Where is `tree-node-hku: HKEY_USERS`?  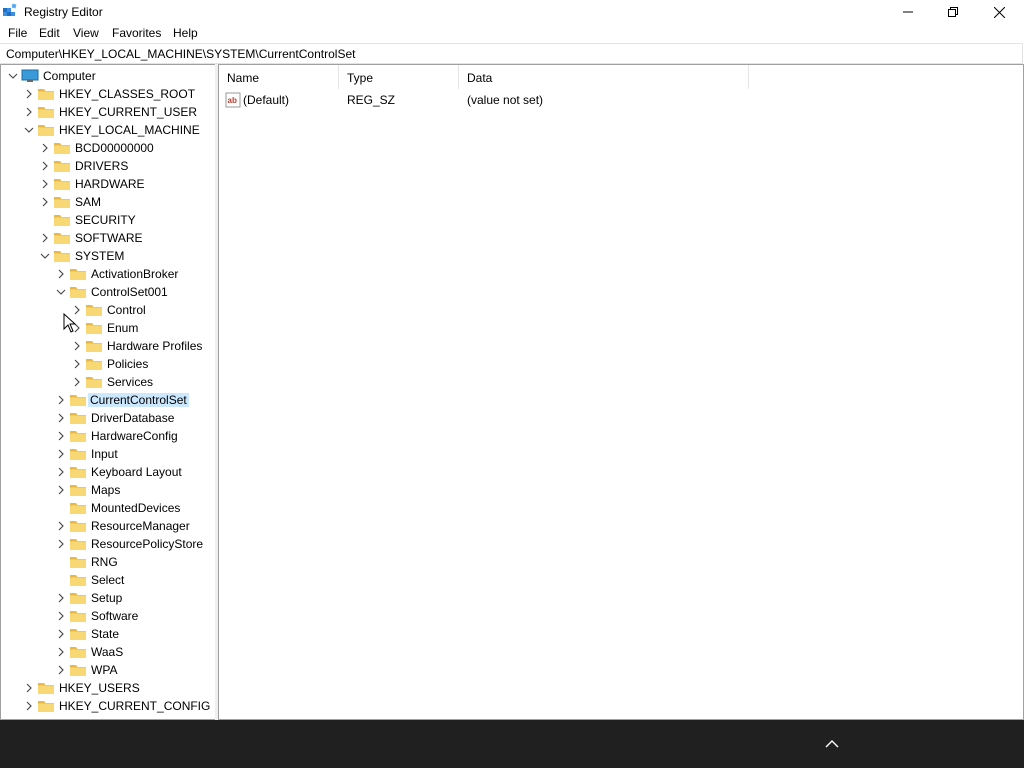 tree-node-hku: HKEY_USERS is located at coordinates (107, 688).